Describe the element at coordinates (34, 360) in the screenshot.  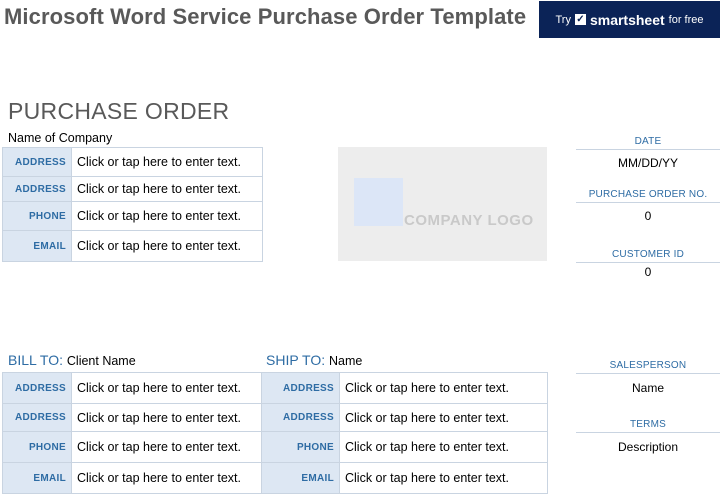
I see `bill-to-label: BILL TO` at that location.